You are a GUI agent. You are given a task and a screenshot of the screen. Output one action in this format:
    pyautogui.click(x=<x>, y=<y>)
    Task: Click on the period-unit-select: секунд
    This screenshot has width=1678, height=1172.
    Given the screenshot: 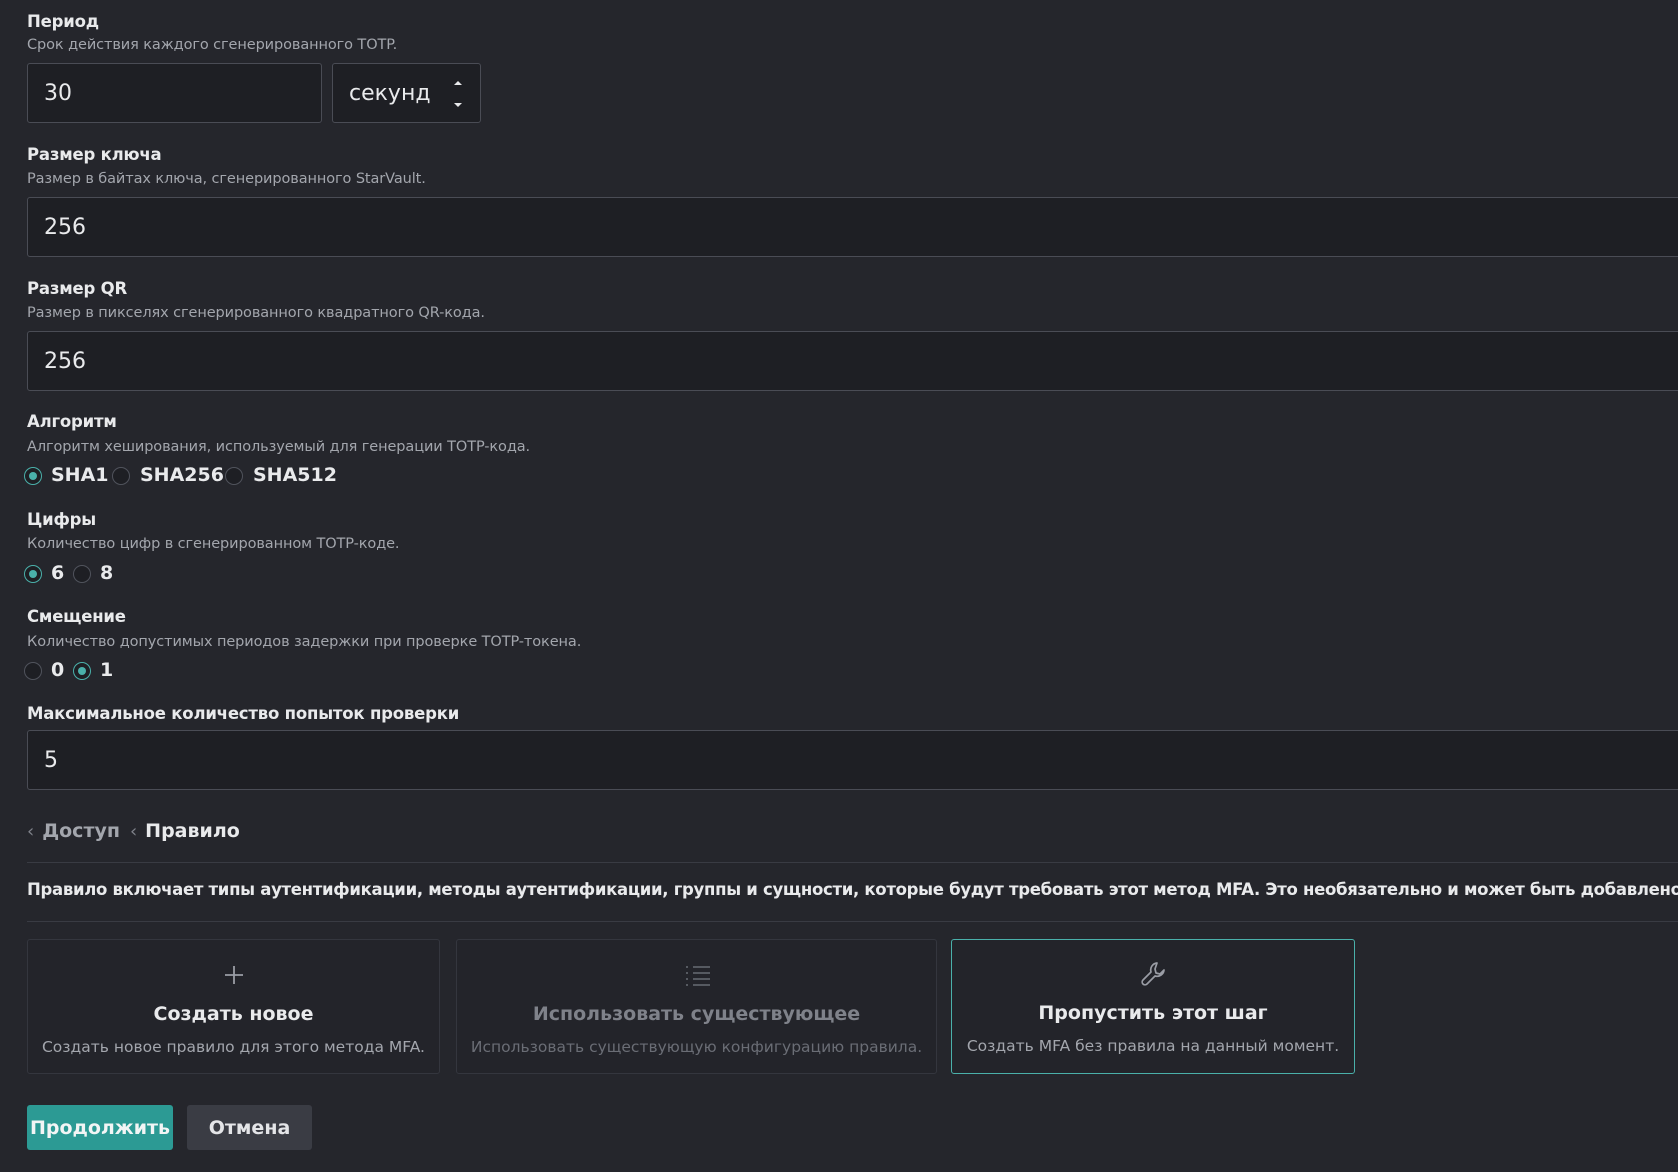 What is the action you would take?
    pyautogui.click(x=406, y=93)
    